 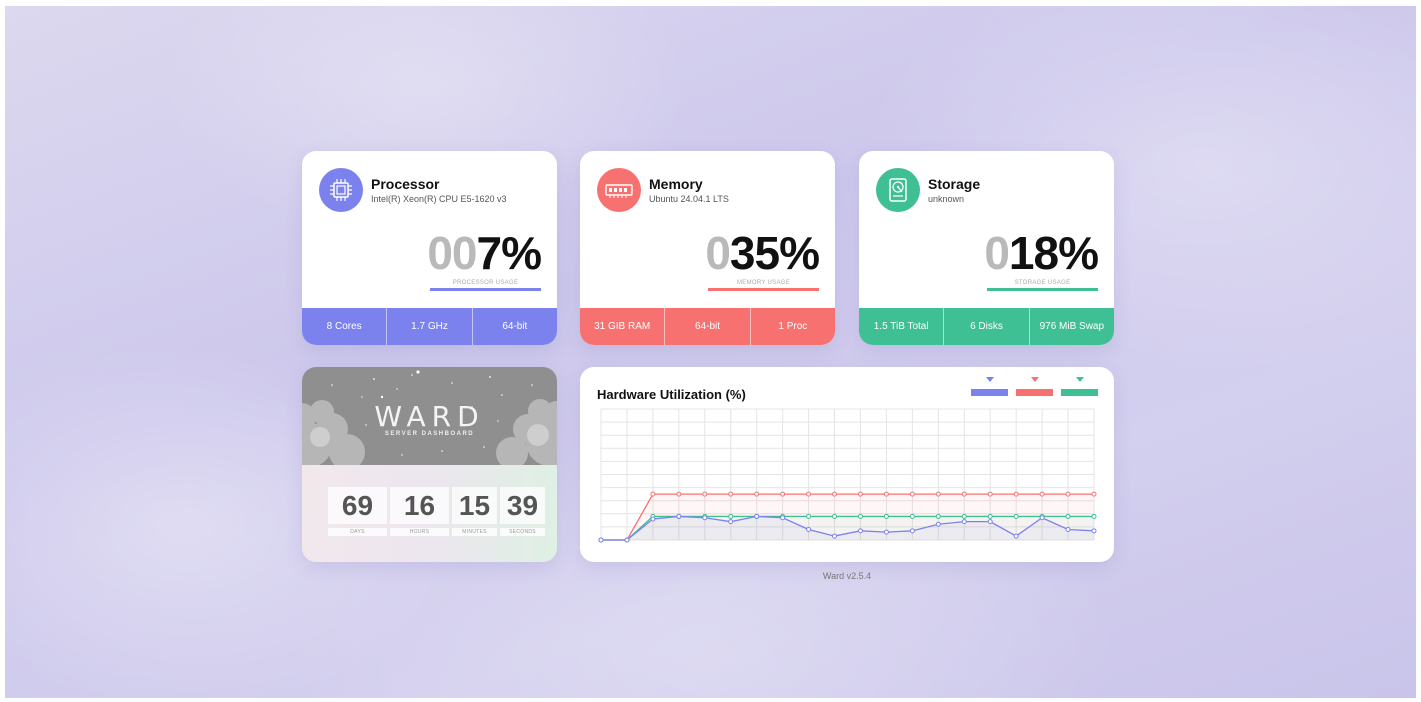 What do you see at coordinates (762, 253) in the screenshot?
I see `memory-usage-percent: 035%` at bounding box center [762, 253].